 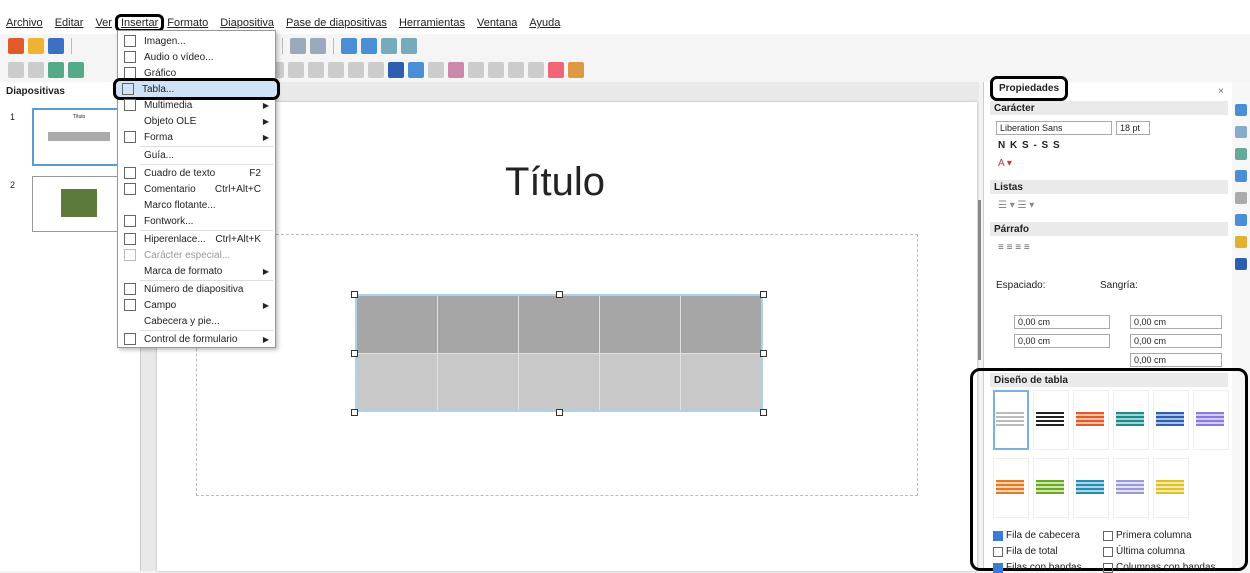 What do you see at coordinates (56, 70) in the screenshot?
I see `line-color-icon` at bounding box center [56, 70].